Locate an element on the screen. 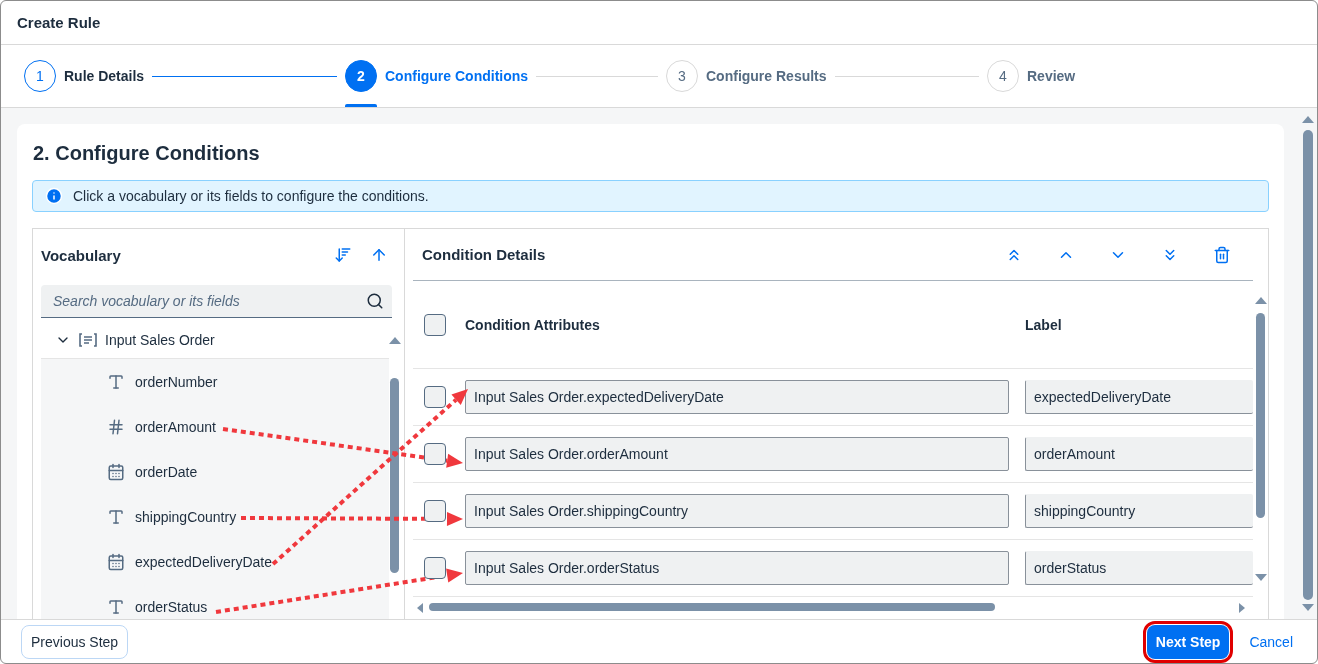  field-item: expectedDeliveryDate is located at coordinates (215, 561).